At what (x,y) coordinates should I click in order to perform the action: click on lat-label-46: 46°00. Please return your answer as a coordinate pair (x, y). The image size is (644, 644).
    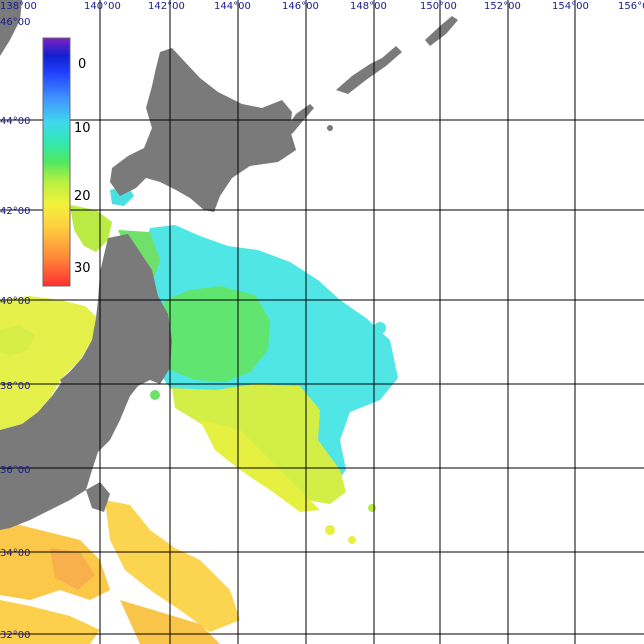
    Looking at the image, I should click on (15, 22).